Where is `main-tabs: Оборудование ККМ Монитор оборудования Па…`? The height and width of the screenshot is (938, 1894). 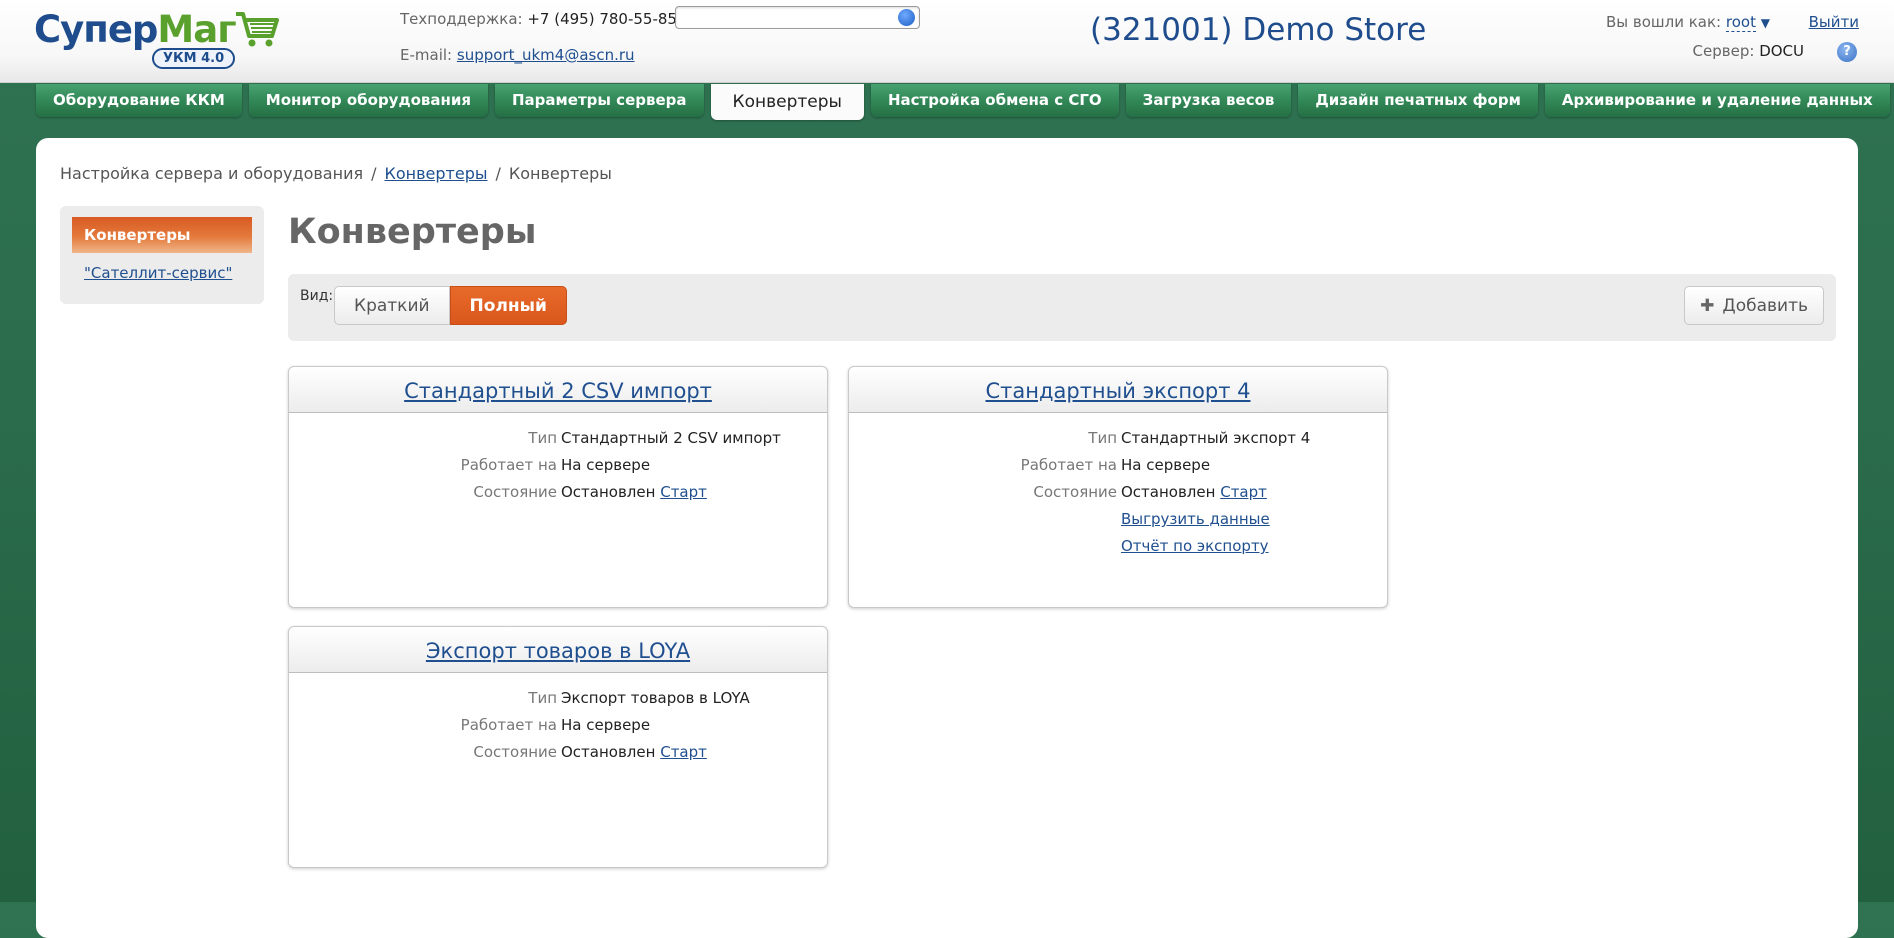
main-tabs: Оборудование ККМ Монитор оборудования Па… is located at coordinates (965, 102).